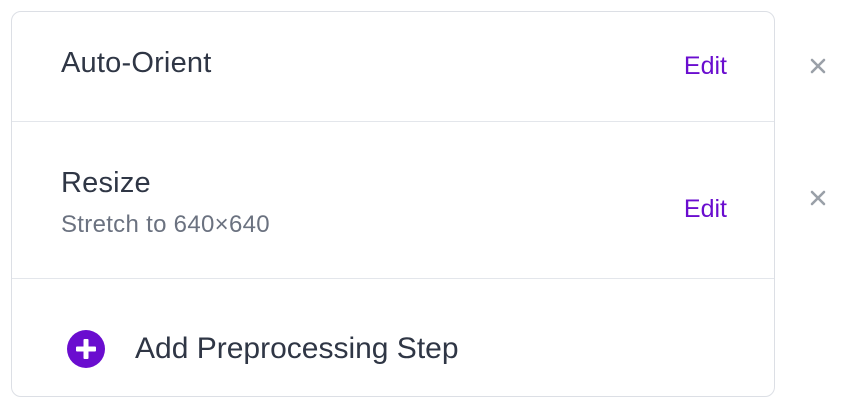 This screenshot has width=844, height=412. I want to click on edit-auto-orient-button: Edit, so click(705, 66).